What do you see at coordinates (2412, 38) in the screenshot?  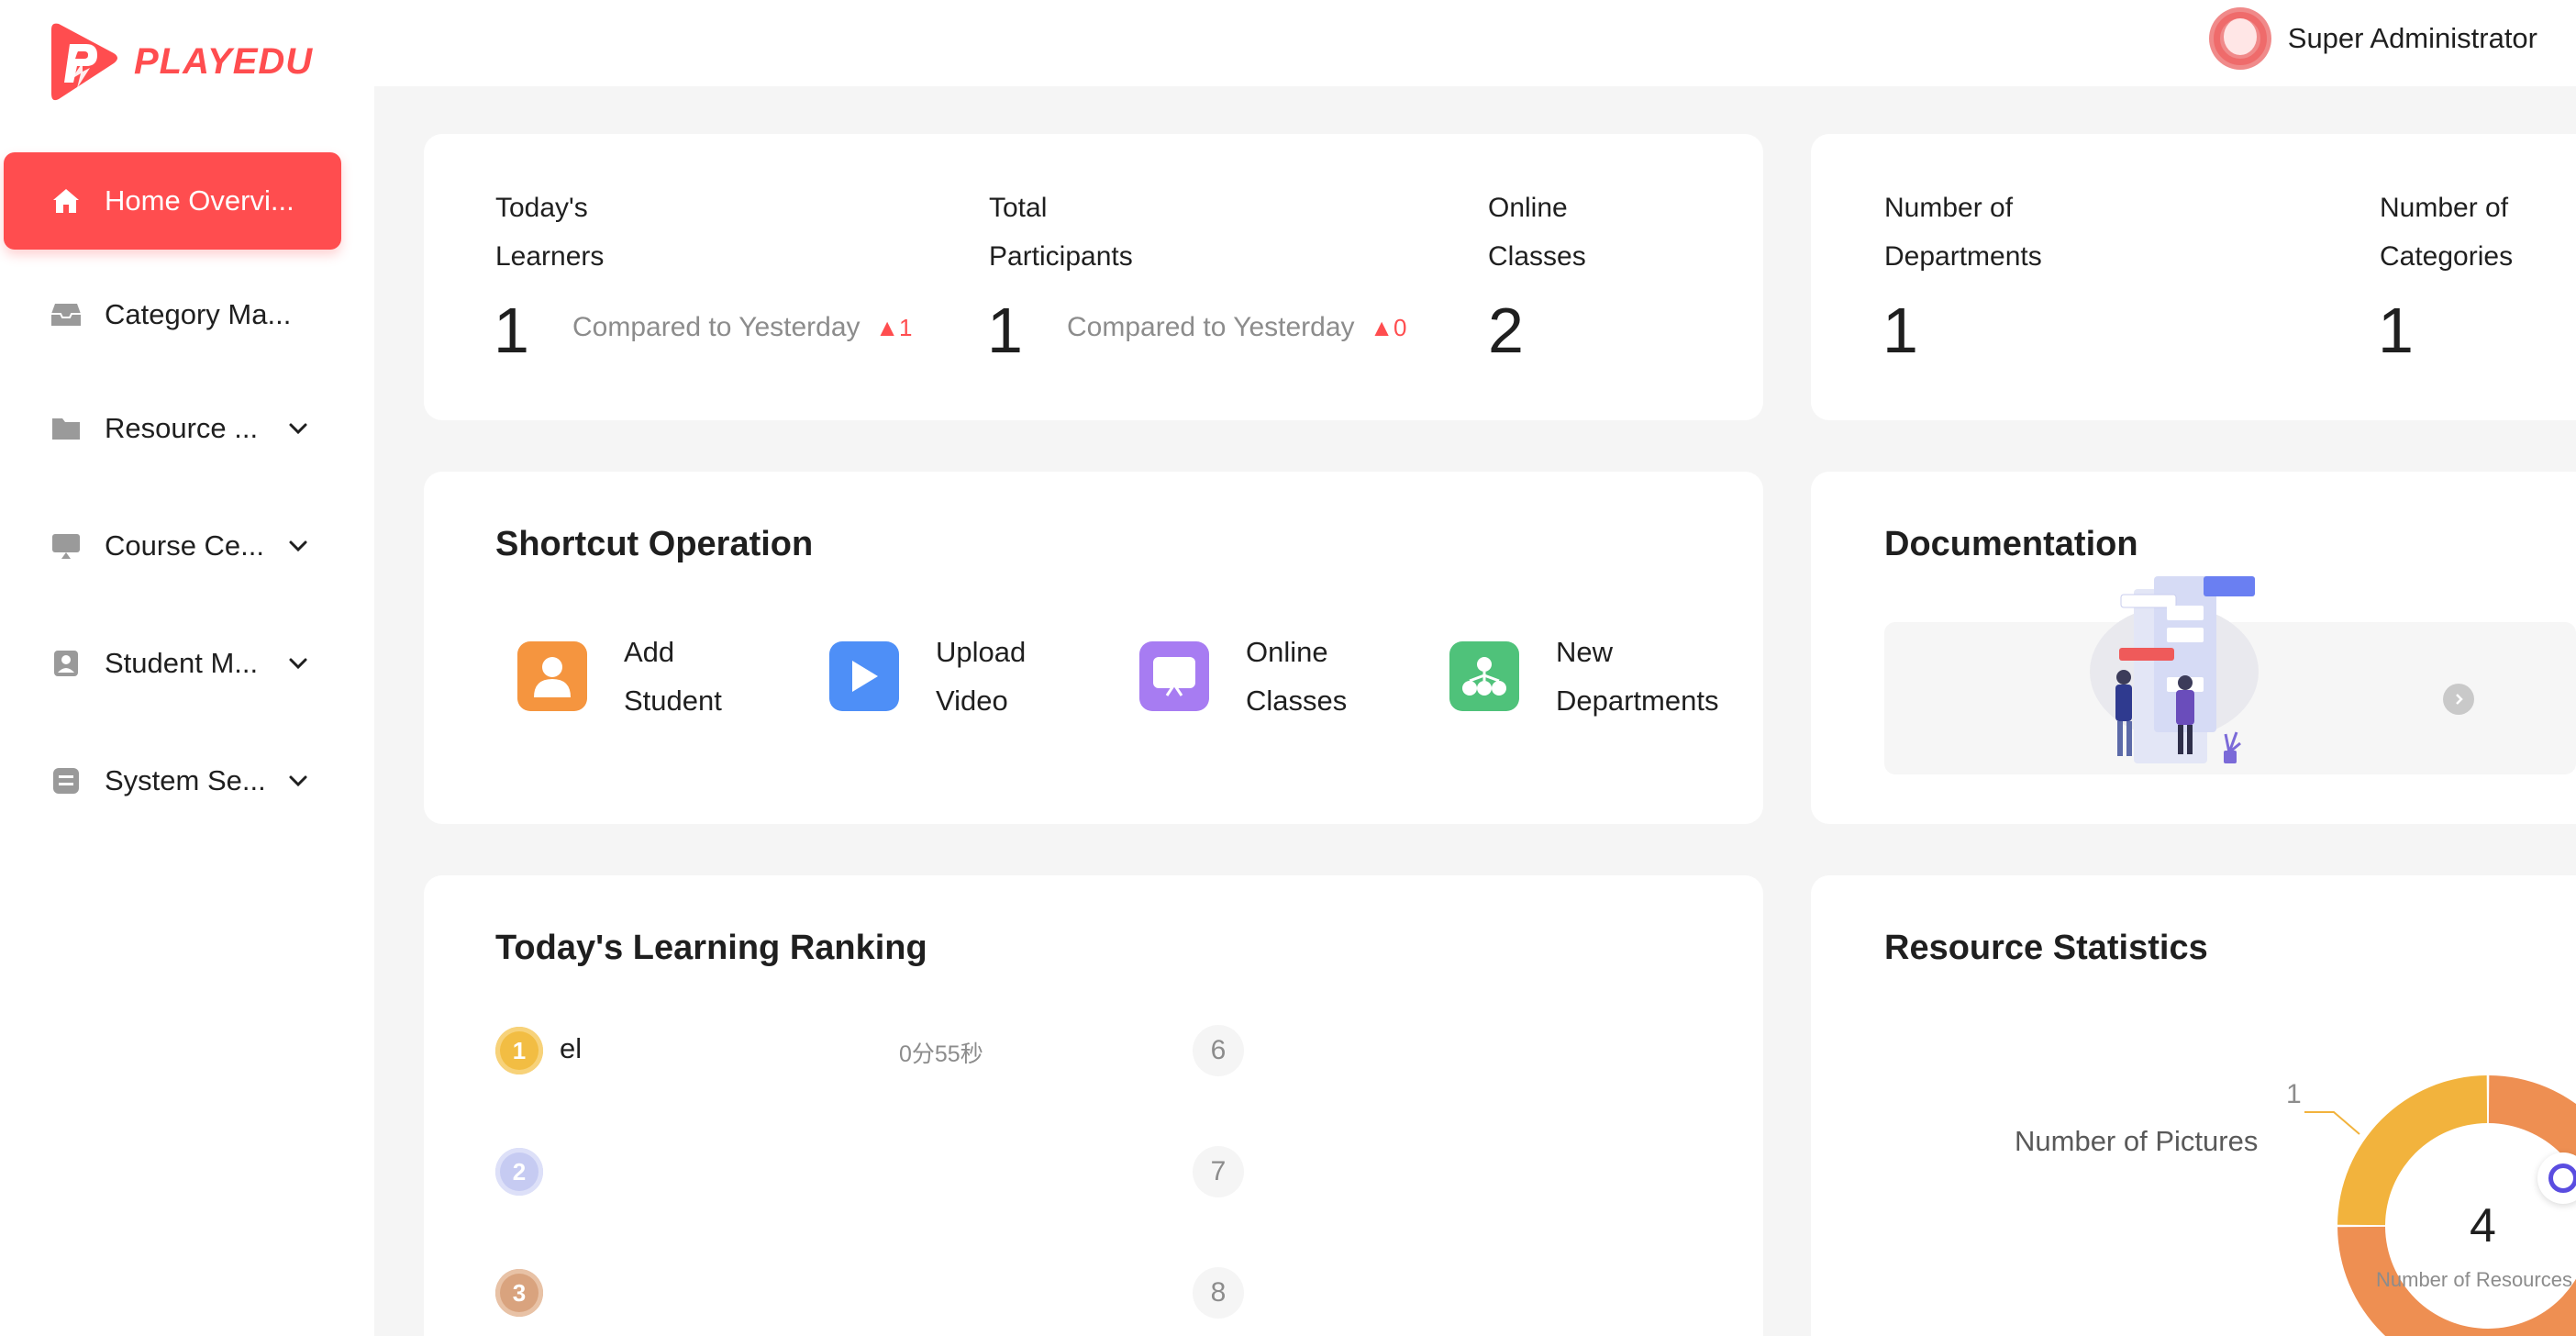 I see `user-name: Super Administrator` at bounding box center [2412, 38].